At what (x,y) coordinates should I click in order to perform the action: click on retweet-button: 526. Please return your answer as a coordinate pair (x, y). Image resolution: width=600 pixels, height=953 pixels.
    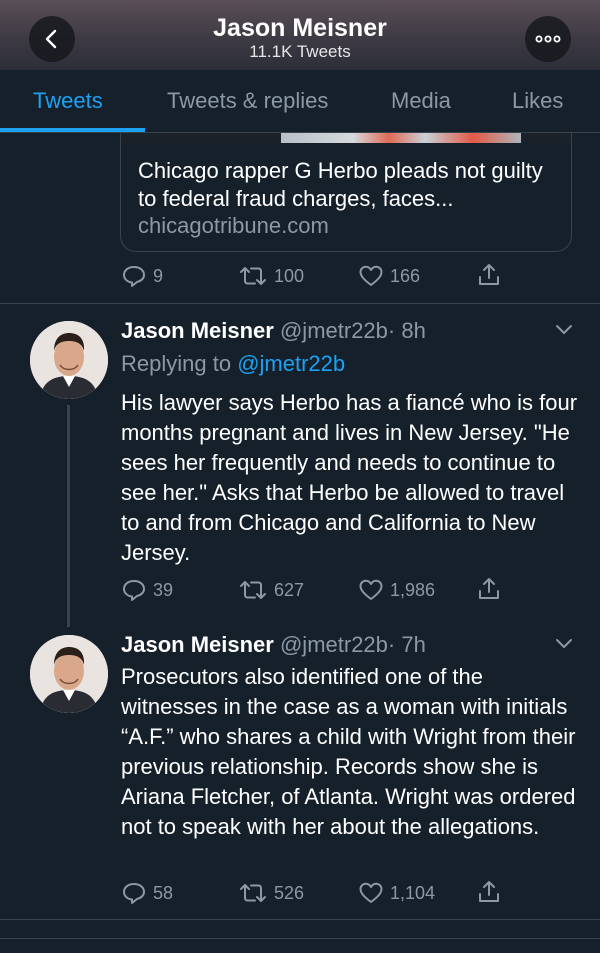
    Looking at the image, I should click on (271, 893).